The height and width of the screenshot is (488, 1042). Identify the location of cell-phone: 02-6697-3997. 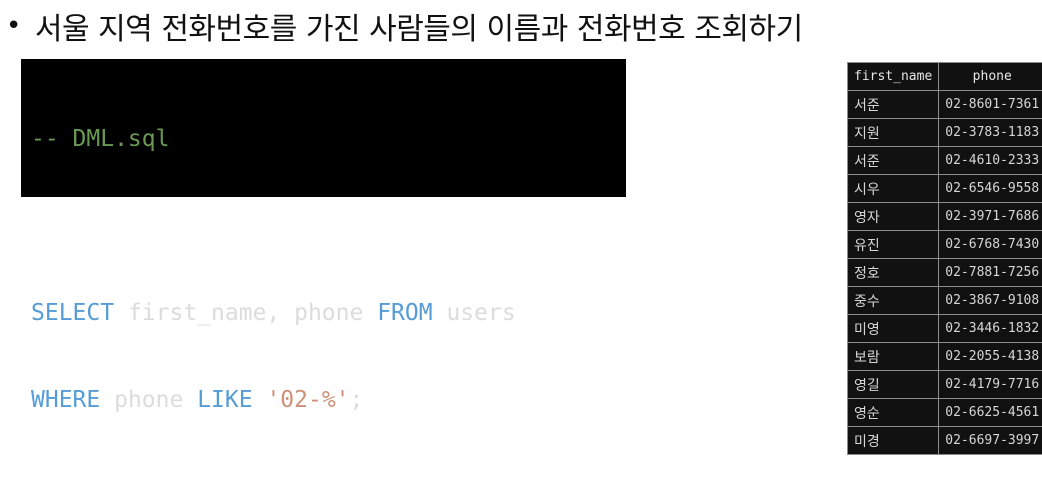
(990, 440).